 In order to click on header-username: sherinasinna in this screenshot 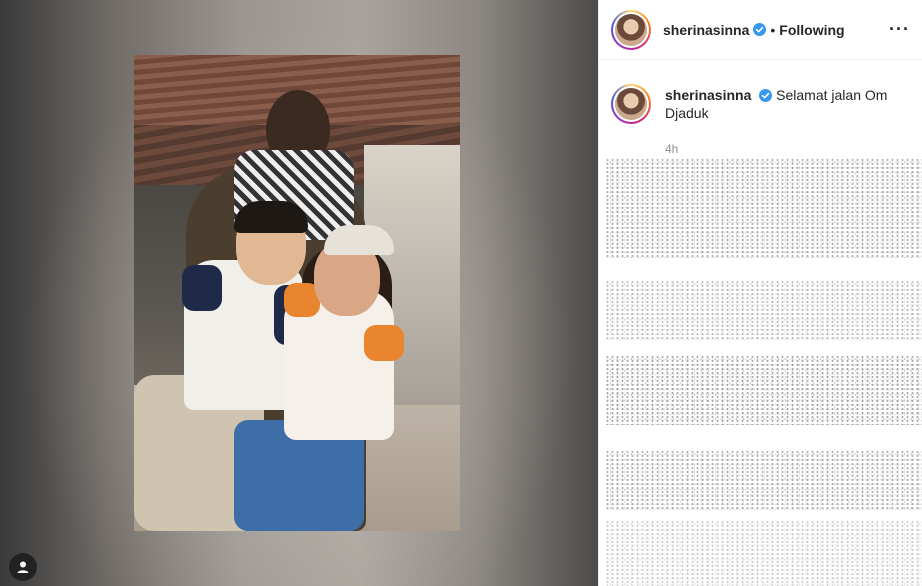, I will do `click(706, 30)`.